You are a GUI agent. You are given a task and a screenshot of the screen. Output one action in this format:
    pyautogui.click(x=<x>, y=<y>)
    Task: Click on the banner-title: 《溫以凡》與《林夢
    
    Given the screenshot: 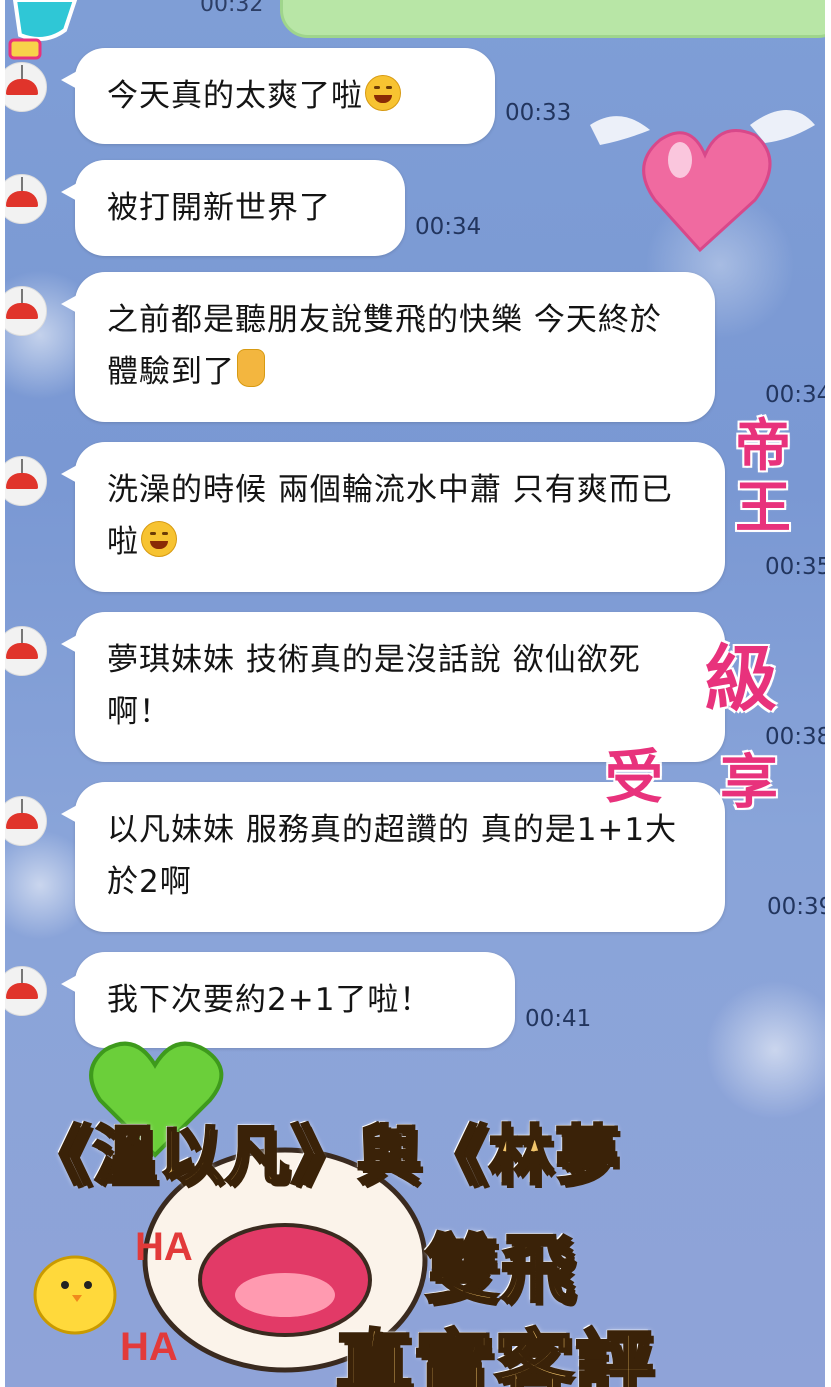 What is the action you would take?
    pyautogui.click(x=323, y=1157)
    